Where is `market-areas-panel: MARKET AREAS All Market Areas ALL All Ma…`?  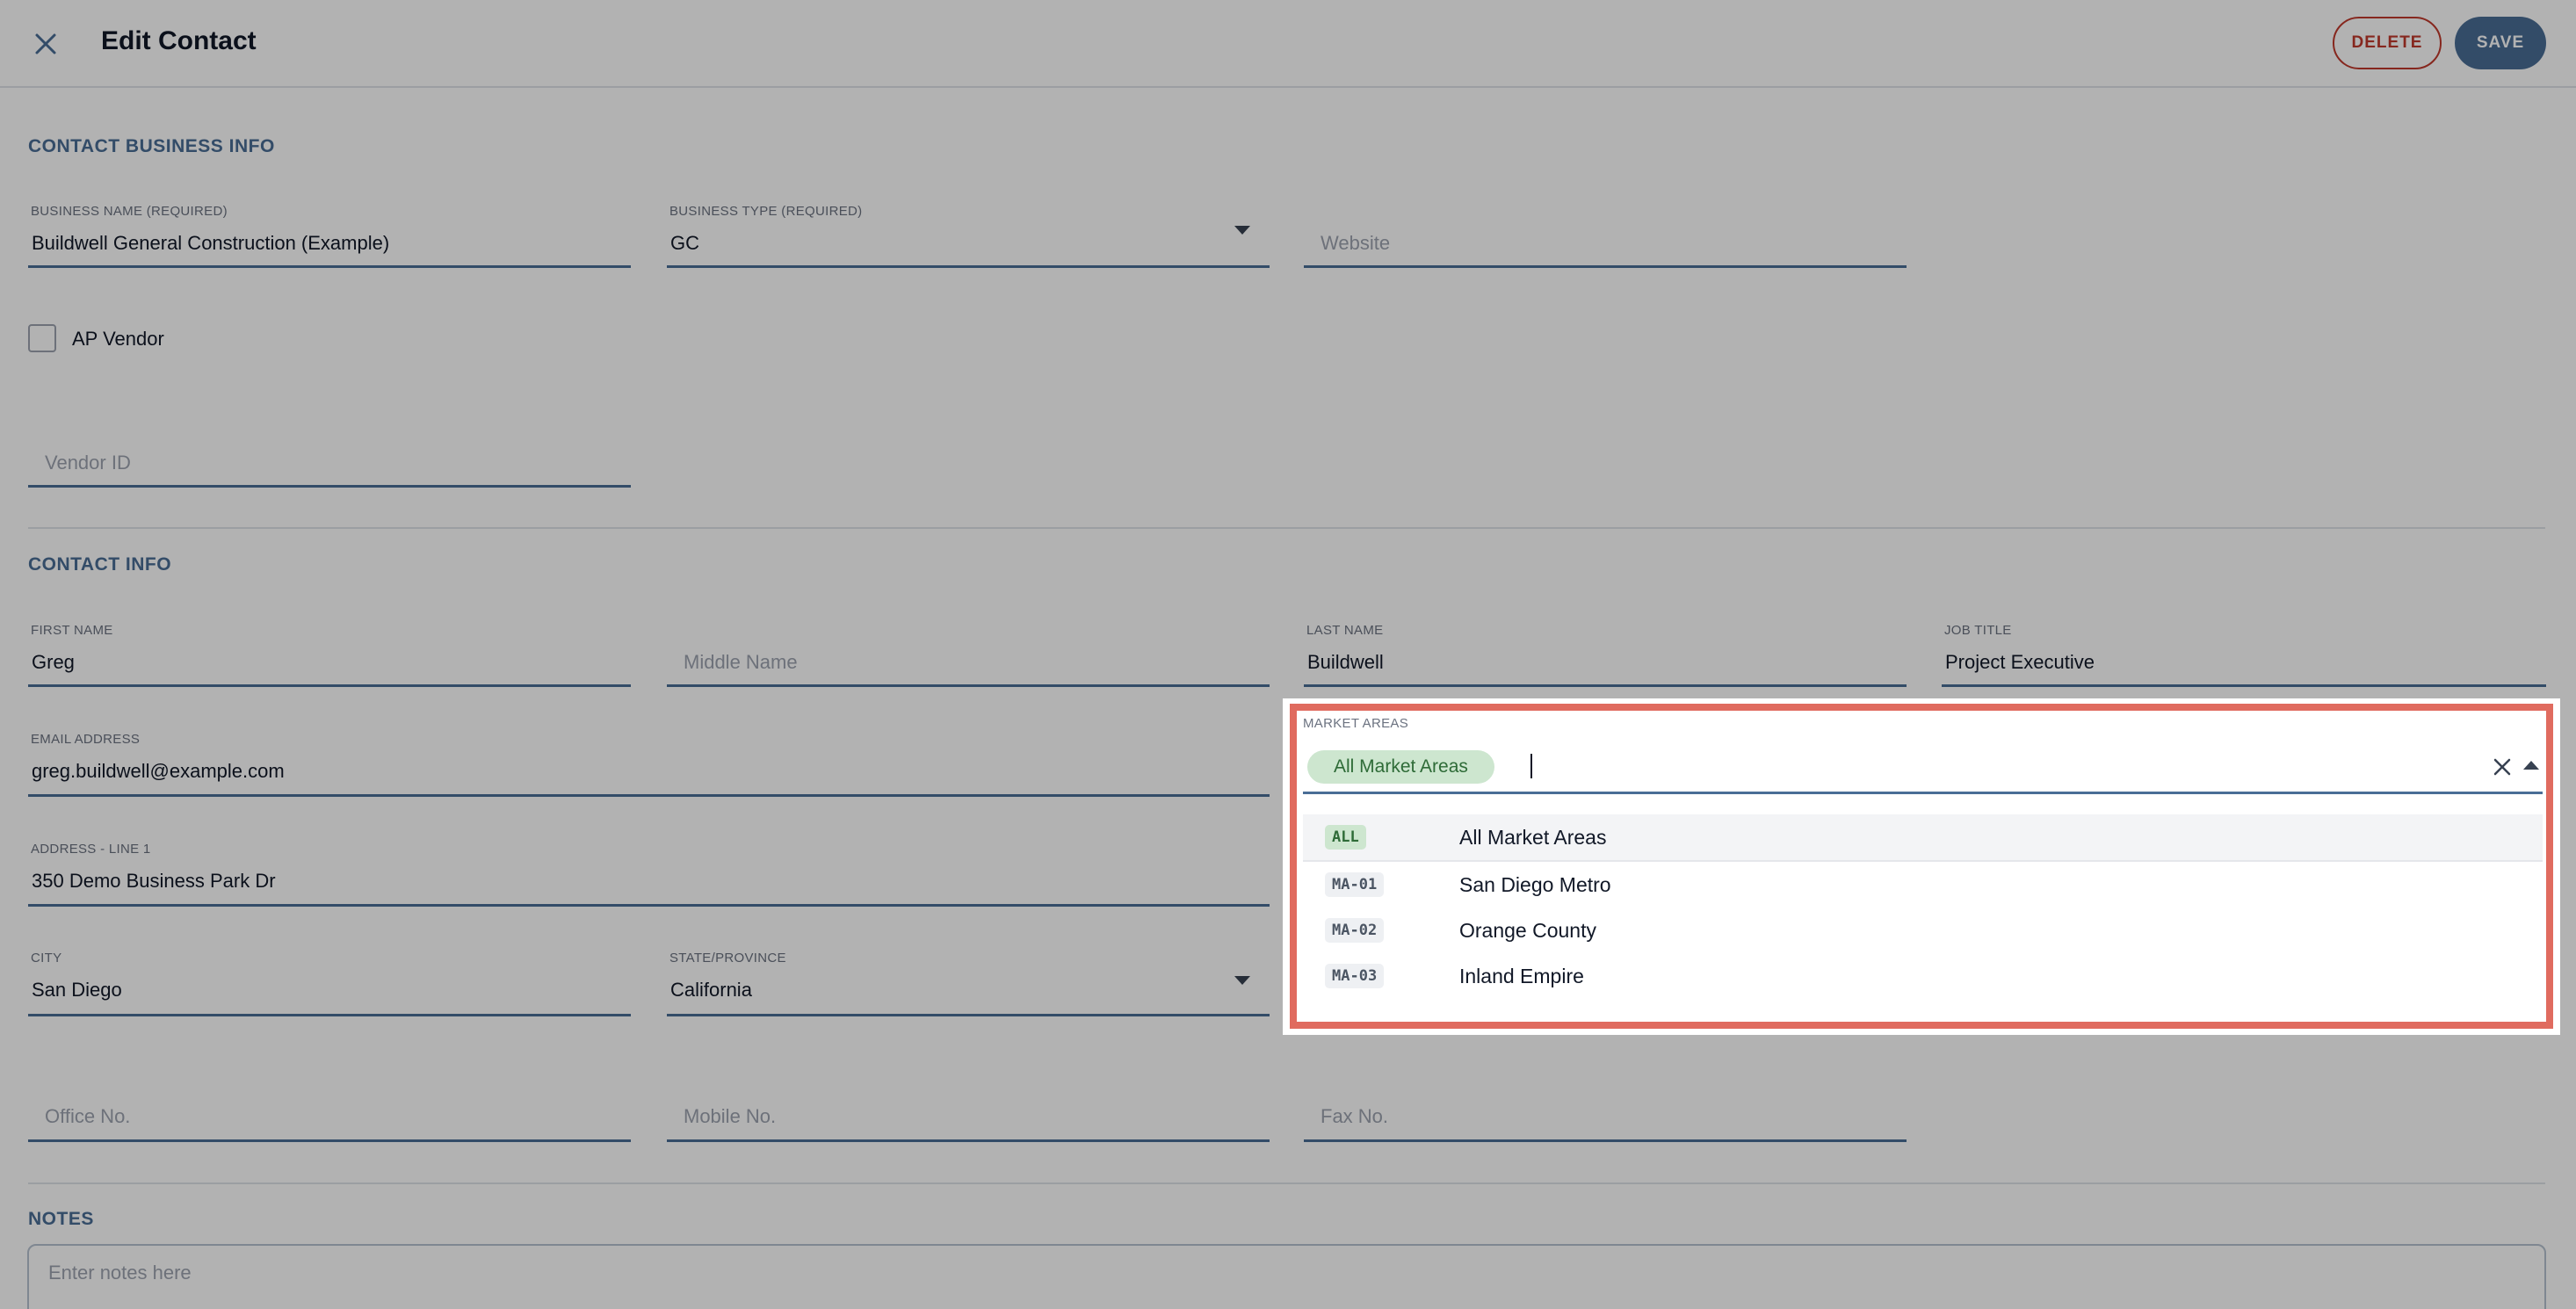
market-areas-panel: MARKET AREAS All Market Areas ALL All Ma… is located at coordinates (1921, 866).